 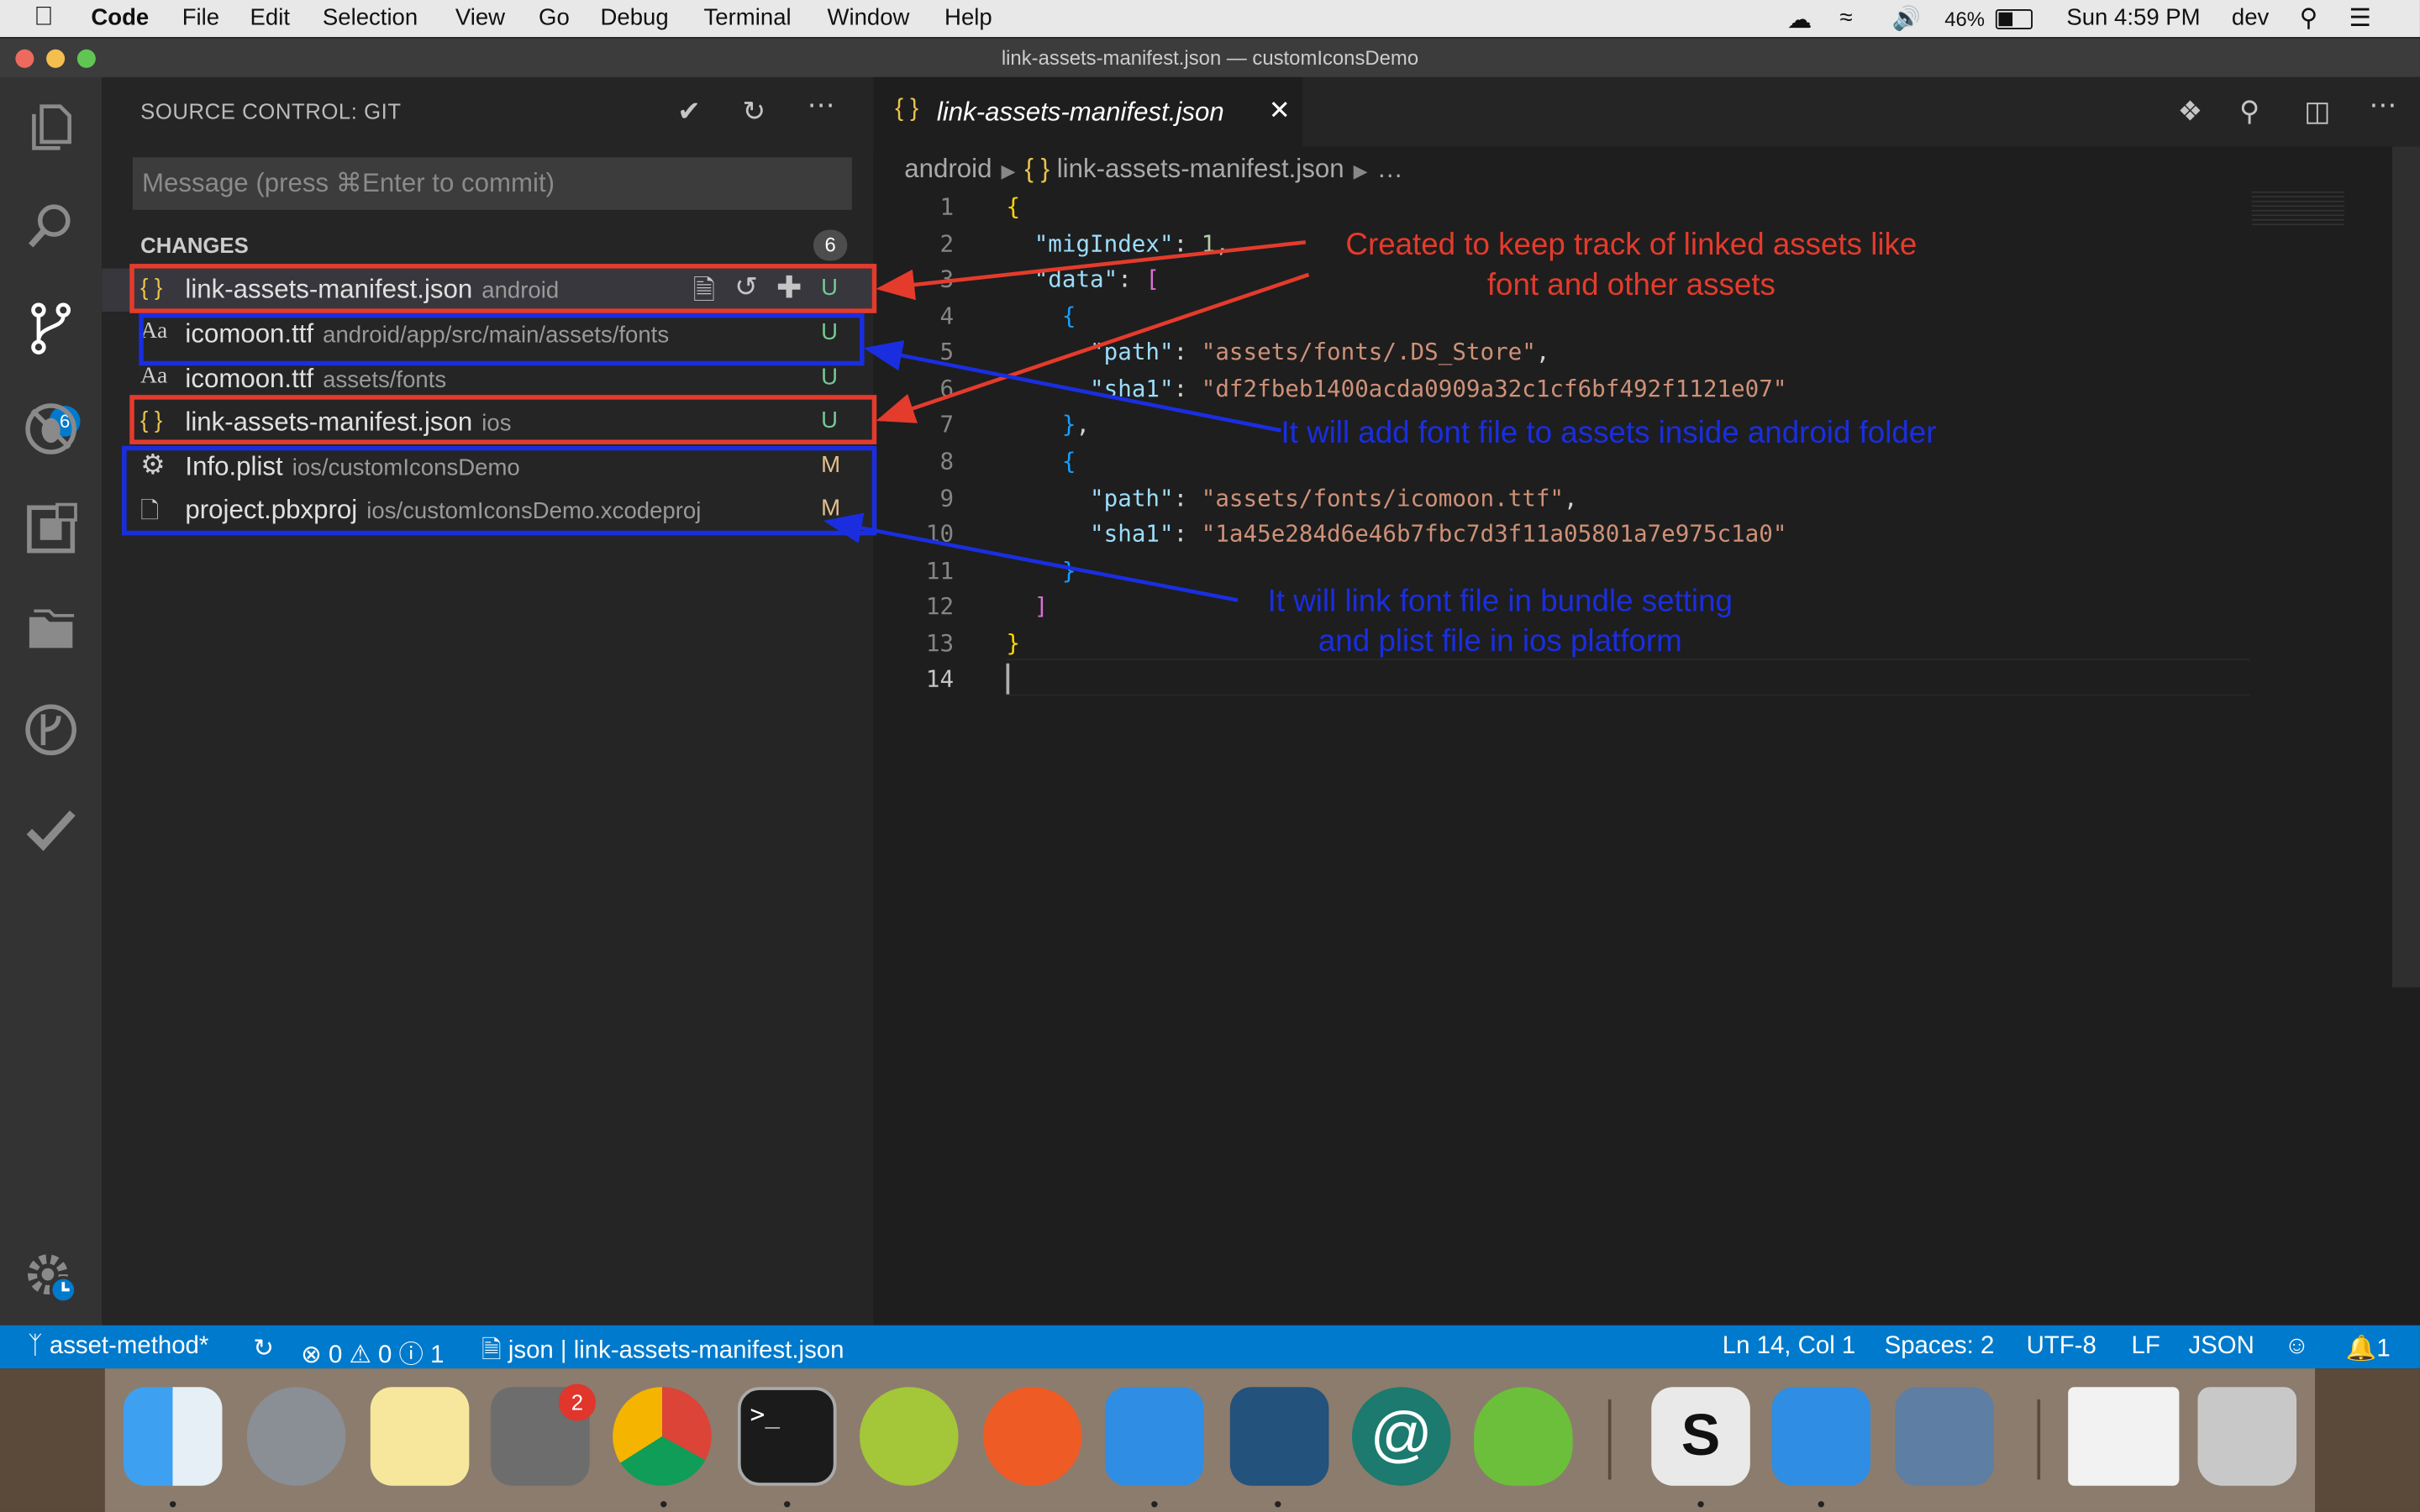 I want to click on minimap, so click(x=2297, y=208).